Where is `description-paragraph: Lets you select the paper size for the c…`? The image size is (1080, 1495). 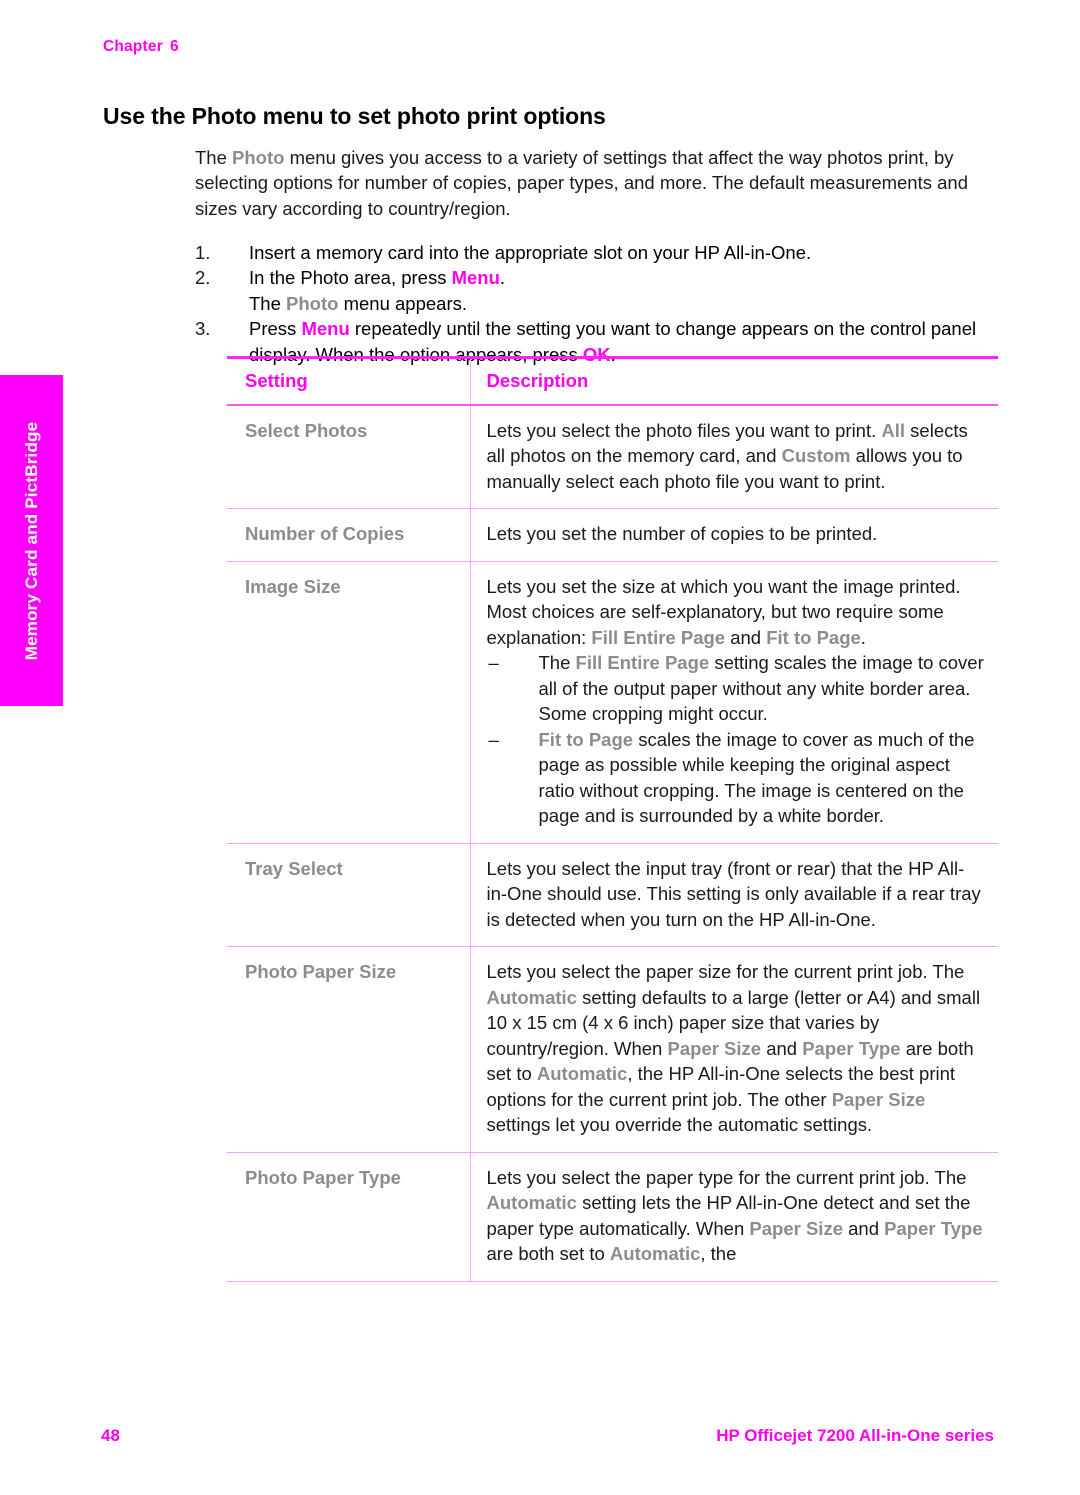
description-paragraph: Lets you select the paper size for the c… is located at coordinates (736, 1048).